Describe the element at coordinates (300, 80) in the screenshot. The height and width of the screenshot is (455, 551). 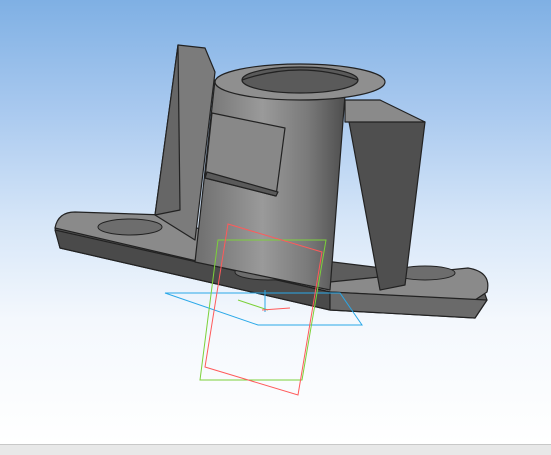
I see `bore-hole` at that location.